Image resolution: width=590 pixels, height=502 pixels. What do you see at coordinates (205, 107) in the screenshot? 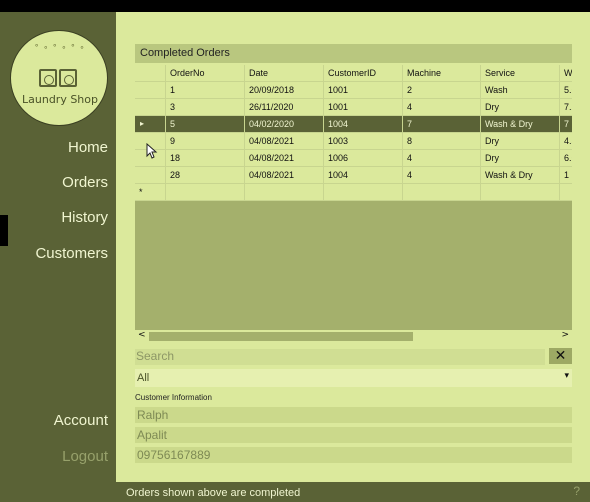
I see `table-cell: 3` at bounding box center [205, 107].